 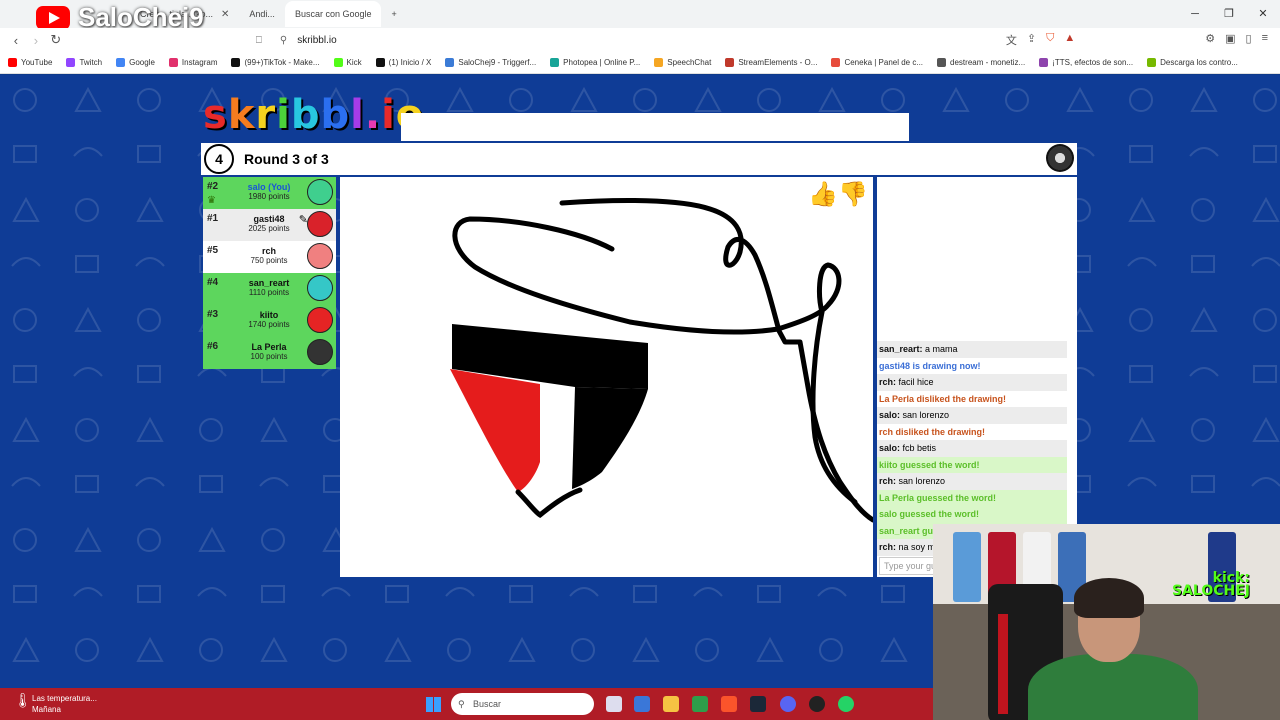 What do you see at coordinates (1249, 40) in the screenshot?
I see `sidebar-icon: ▯` at bounding box center [1249, 40].